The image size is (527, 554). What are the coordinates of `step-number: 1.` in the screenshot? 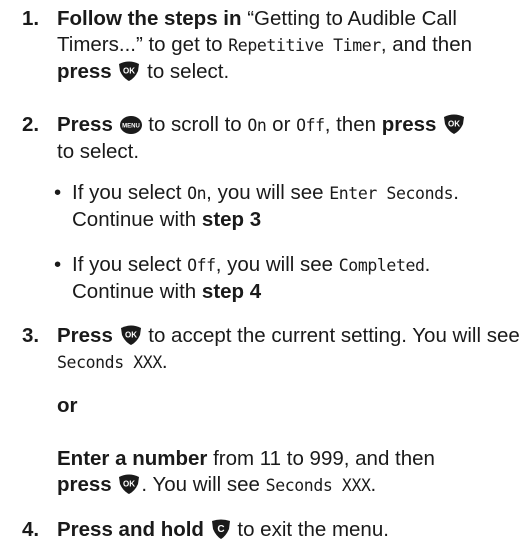 It's located at (31, 18).